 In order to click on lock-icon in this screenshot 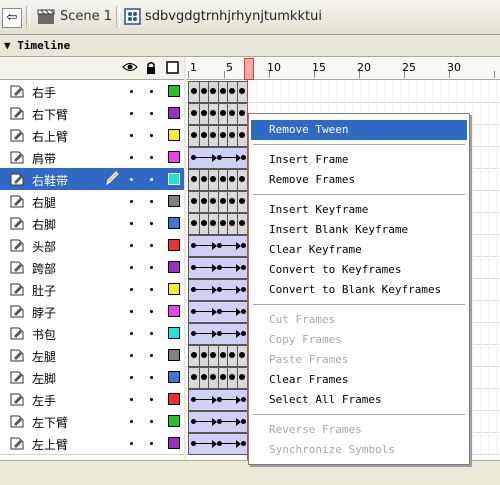, I will do `click(151, 68)`.